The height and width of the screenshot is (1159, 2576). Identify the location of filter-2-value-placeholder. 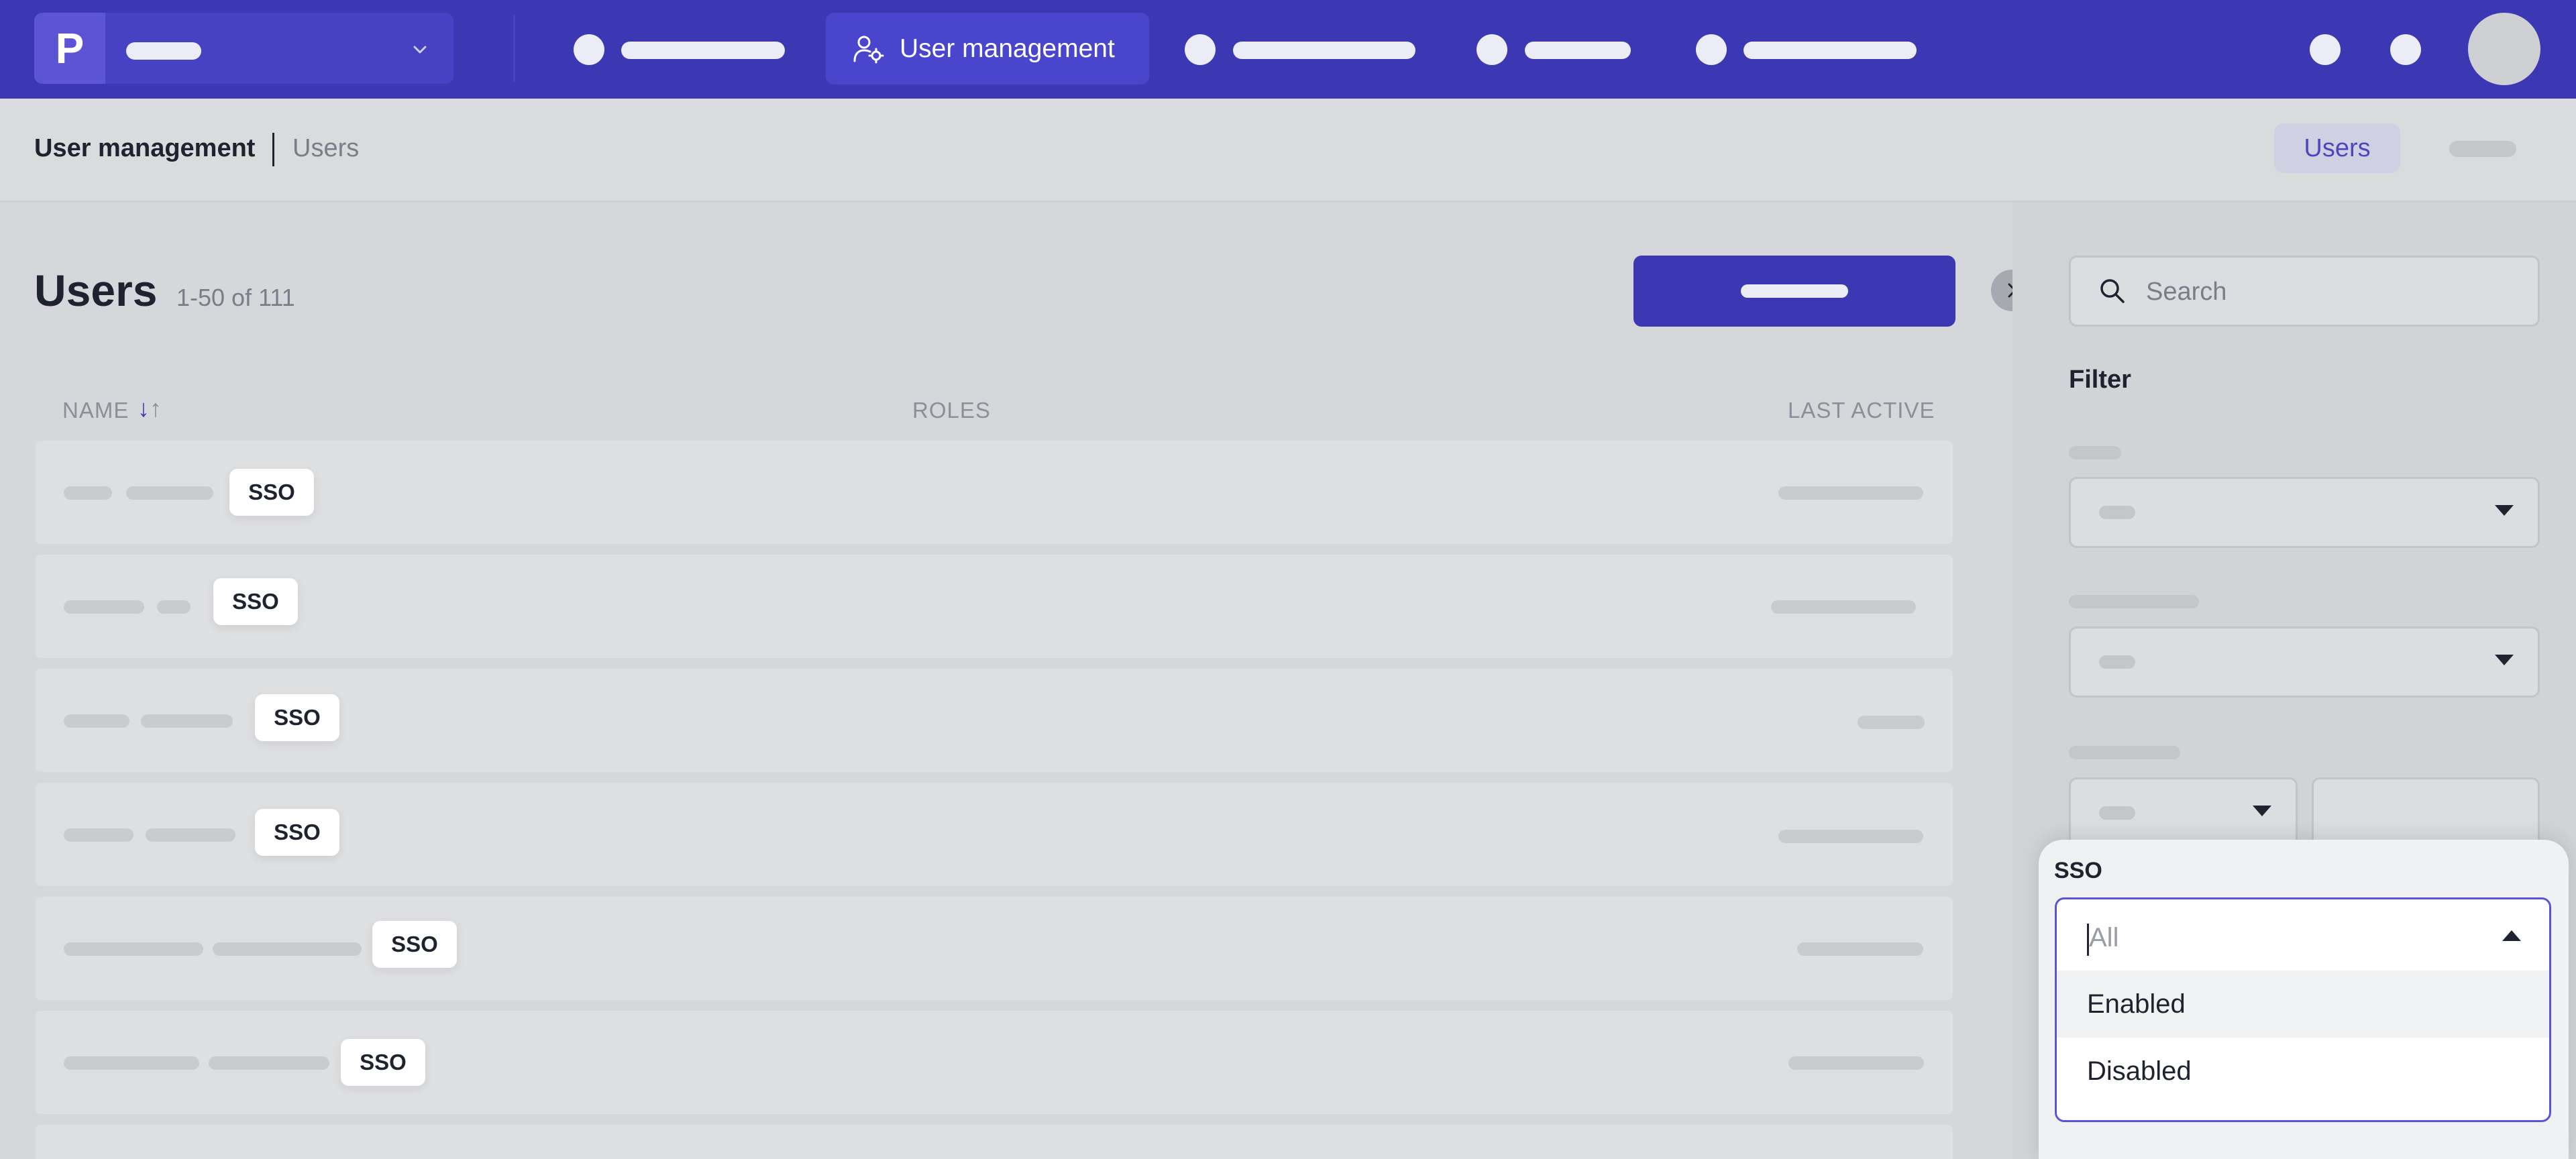
(2117, 662).